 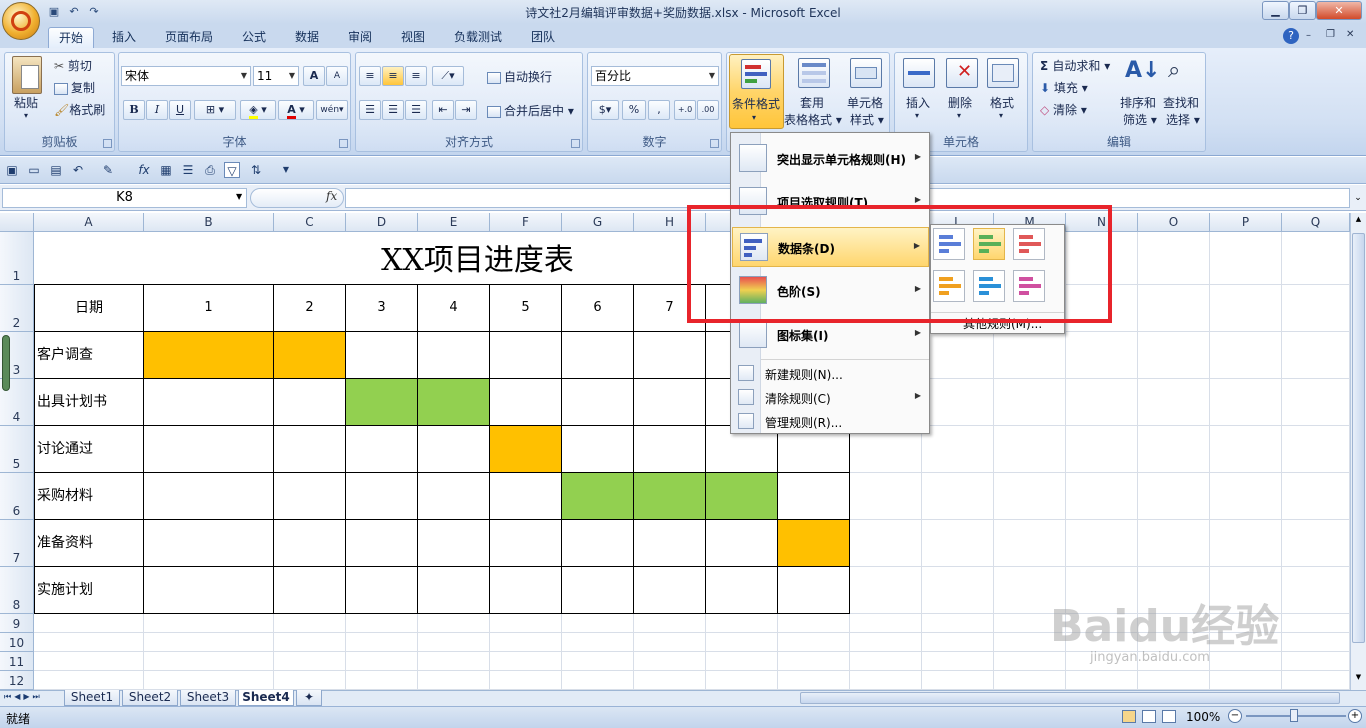 I want to click on function-icon: fx, so click(x=144, y=170).